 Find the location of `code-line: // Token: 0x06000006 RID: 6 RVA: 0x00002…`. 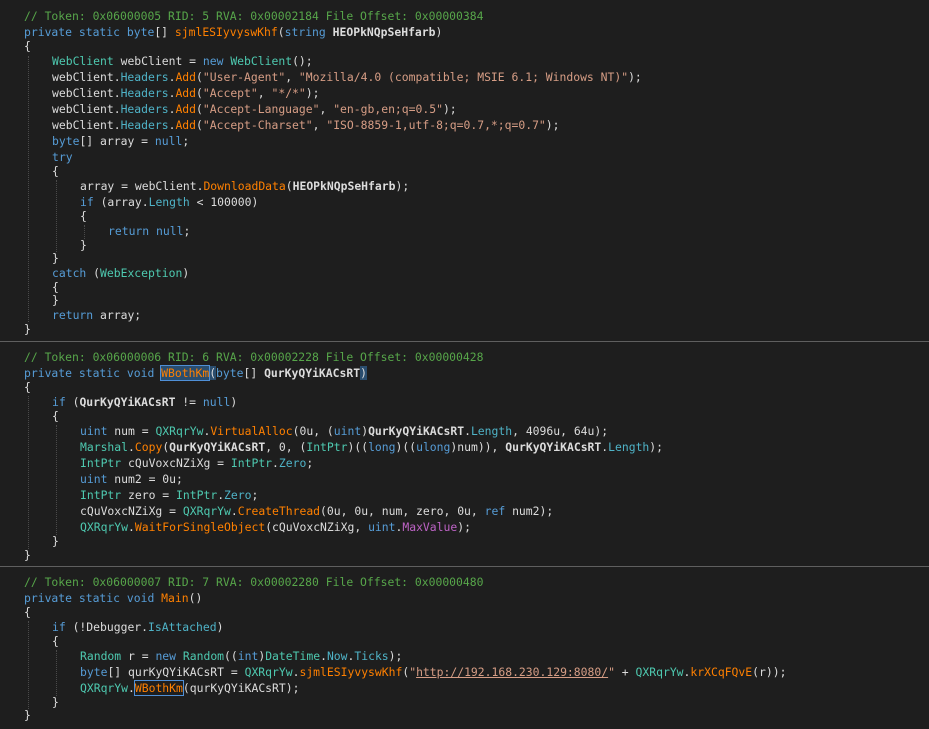

code-line: // Token: 0x06000006 RID: 6 RVA: 0x00002… is located at coordinates (253, 357).